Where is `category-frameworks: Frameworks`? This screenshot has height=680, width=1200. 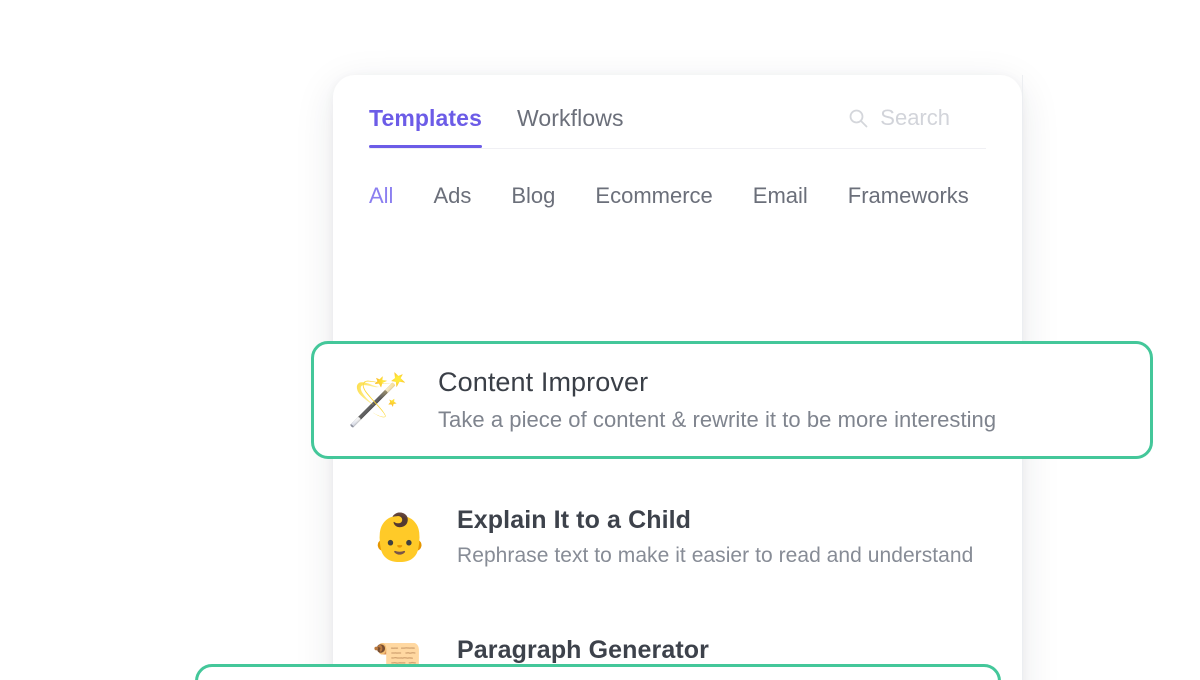
category-frameworks: Frameworks is located at coordinates (908, 196).